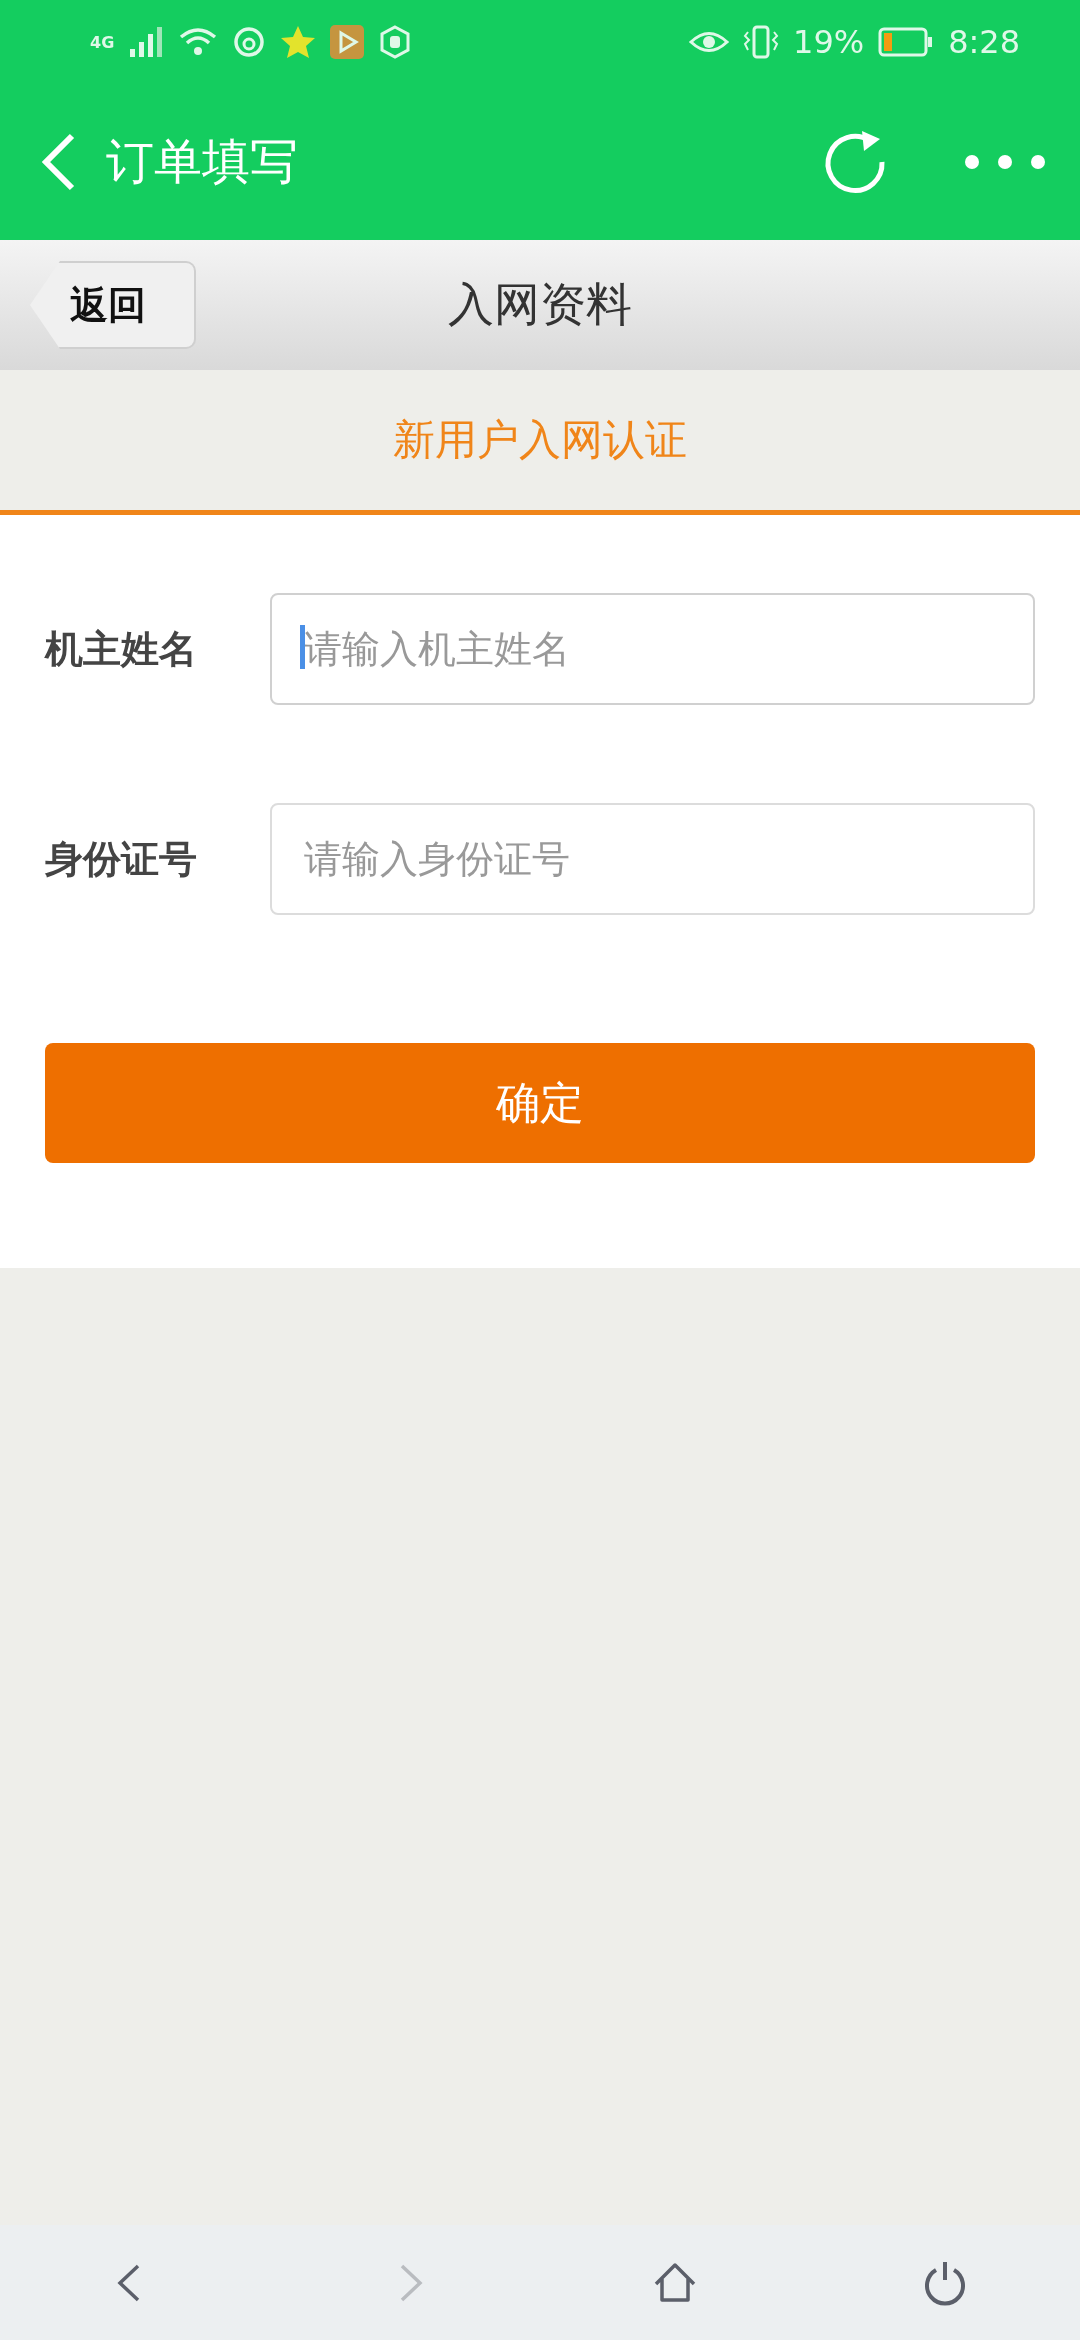 This screenshot has width=1080, height=2340. Describe the element at coordinates (540, 304) in the screenshot. I see `nav-title: 入网资料` at that location.